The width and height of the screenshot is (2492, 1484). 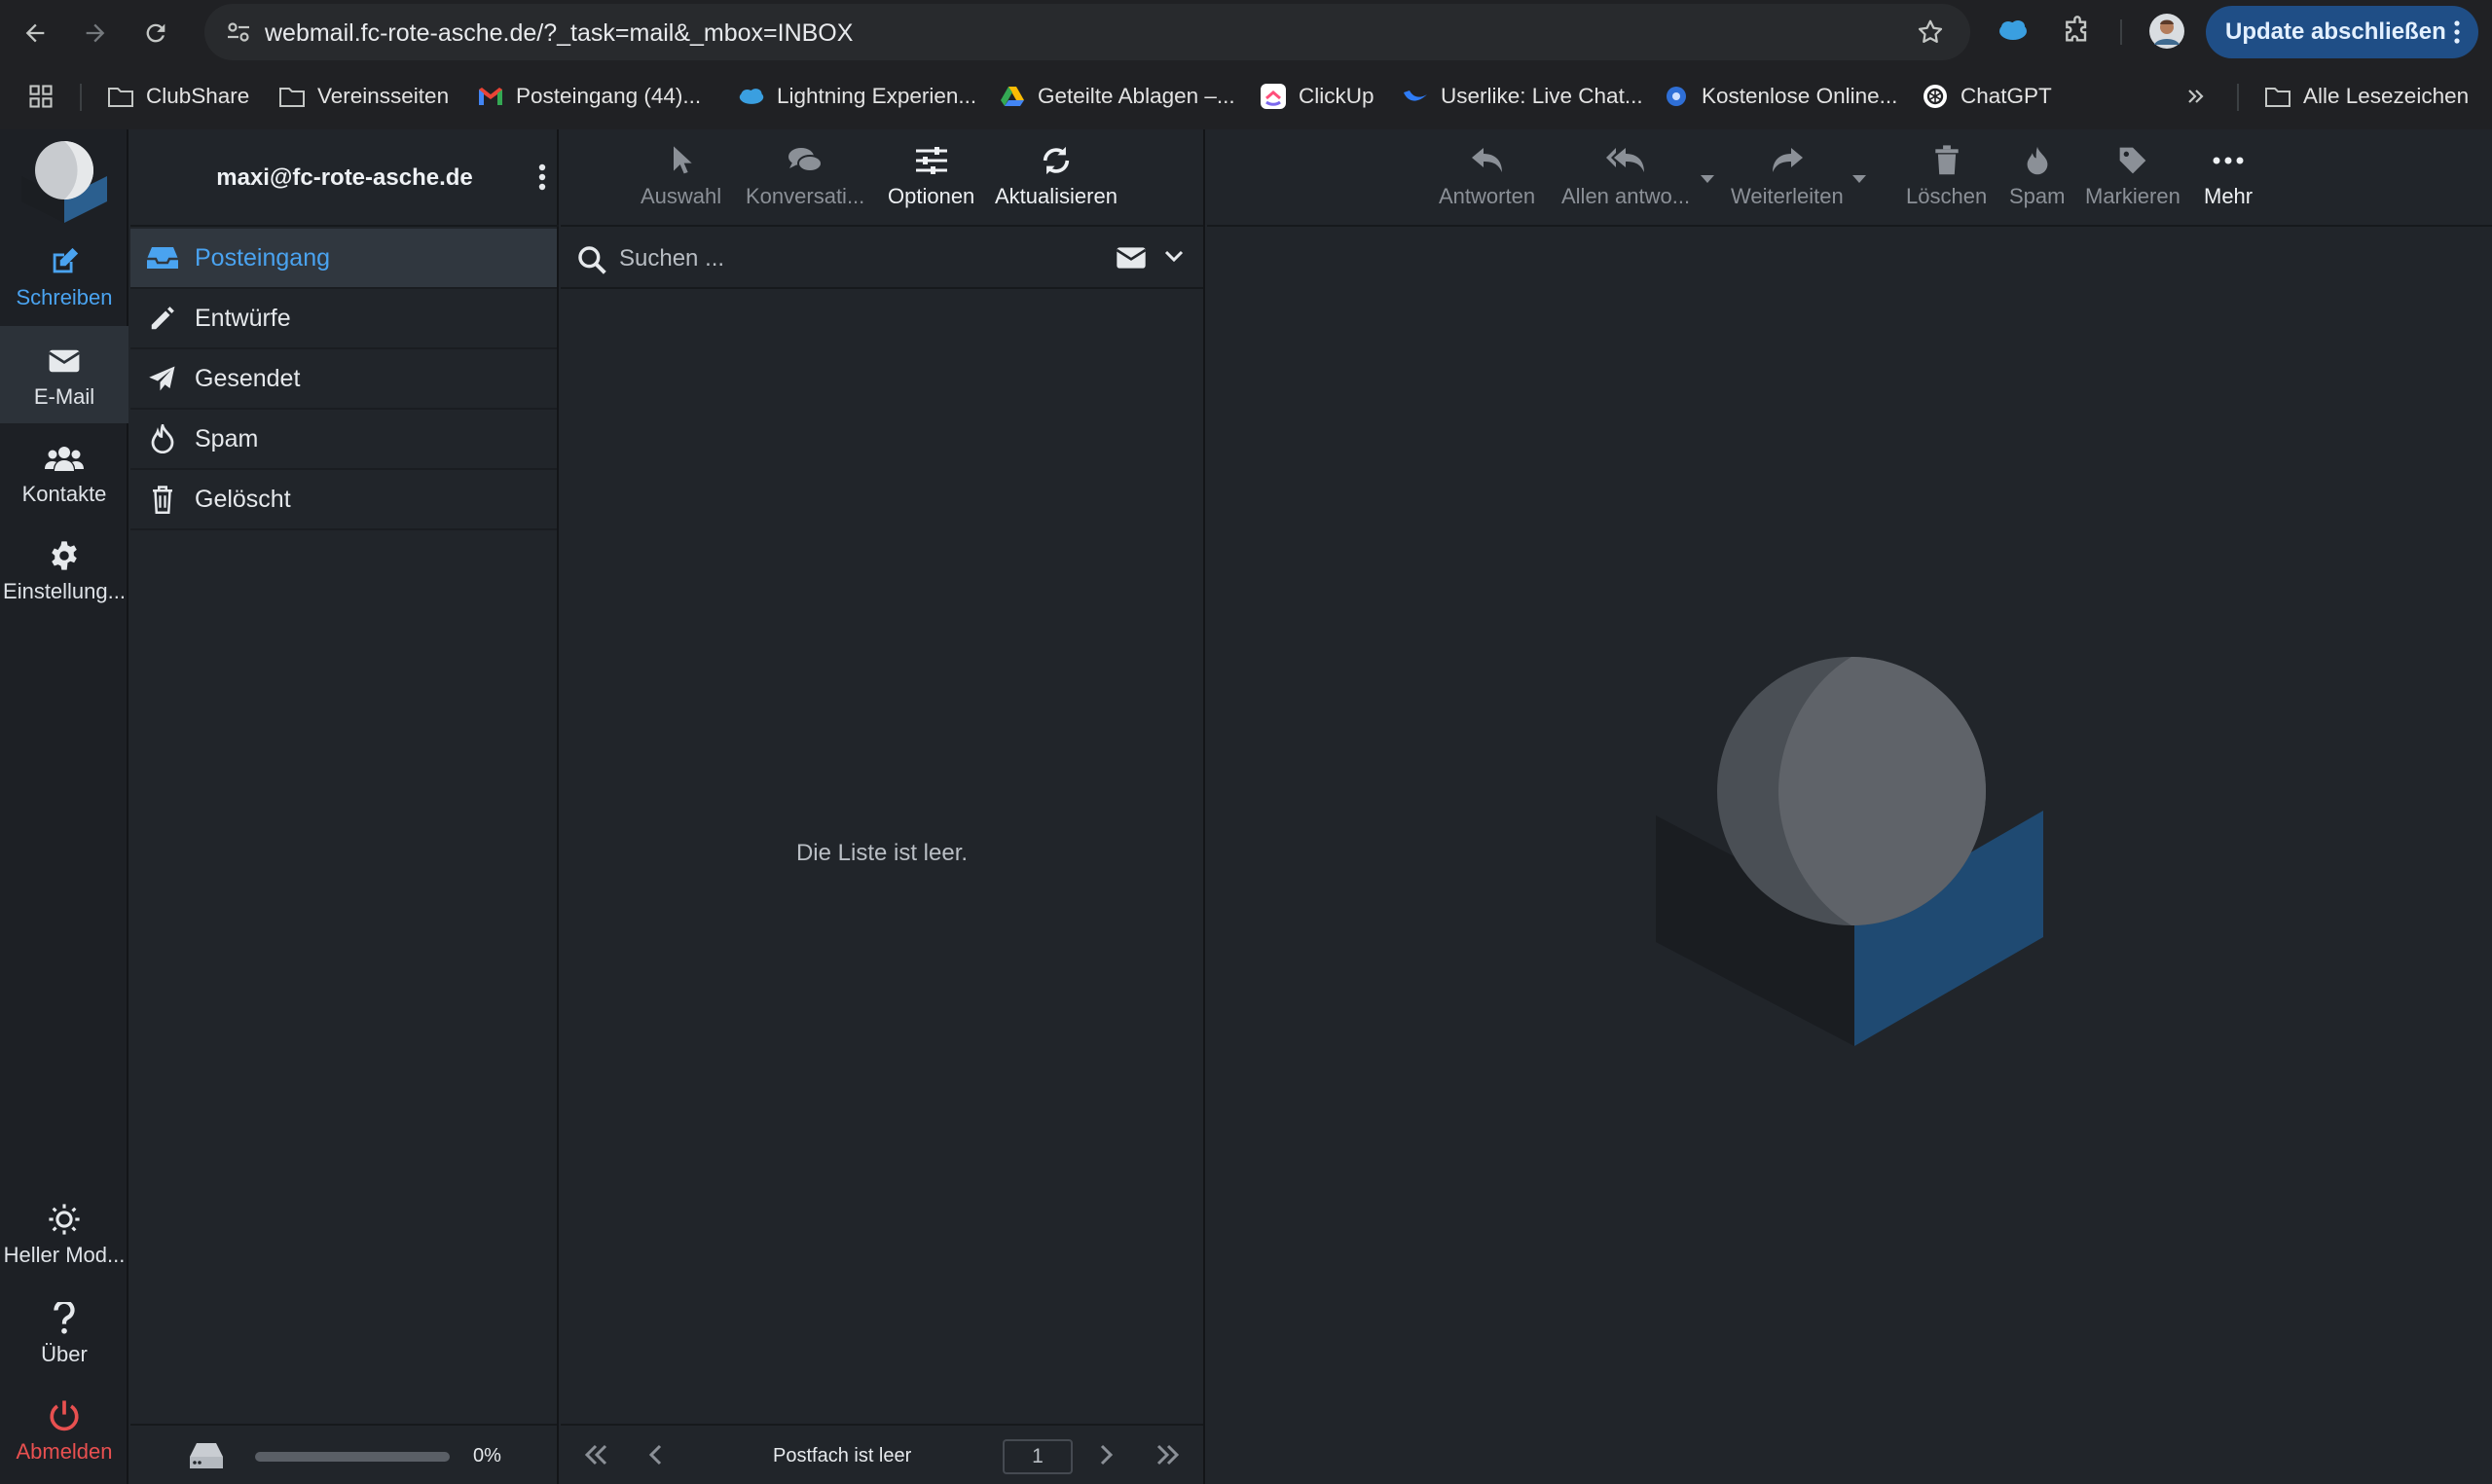 I want to click on chevron-right-icon, so click(x=1107, y=1455).